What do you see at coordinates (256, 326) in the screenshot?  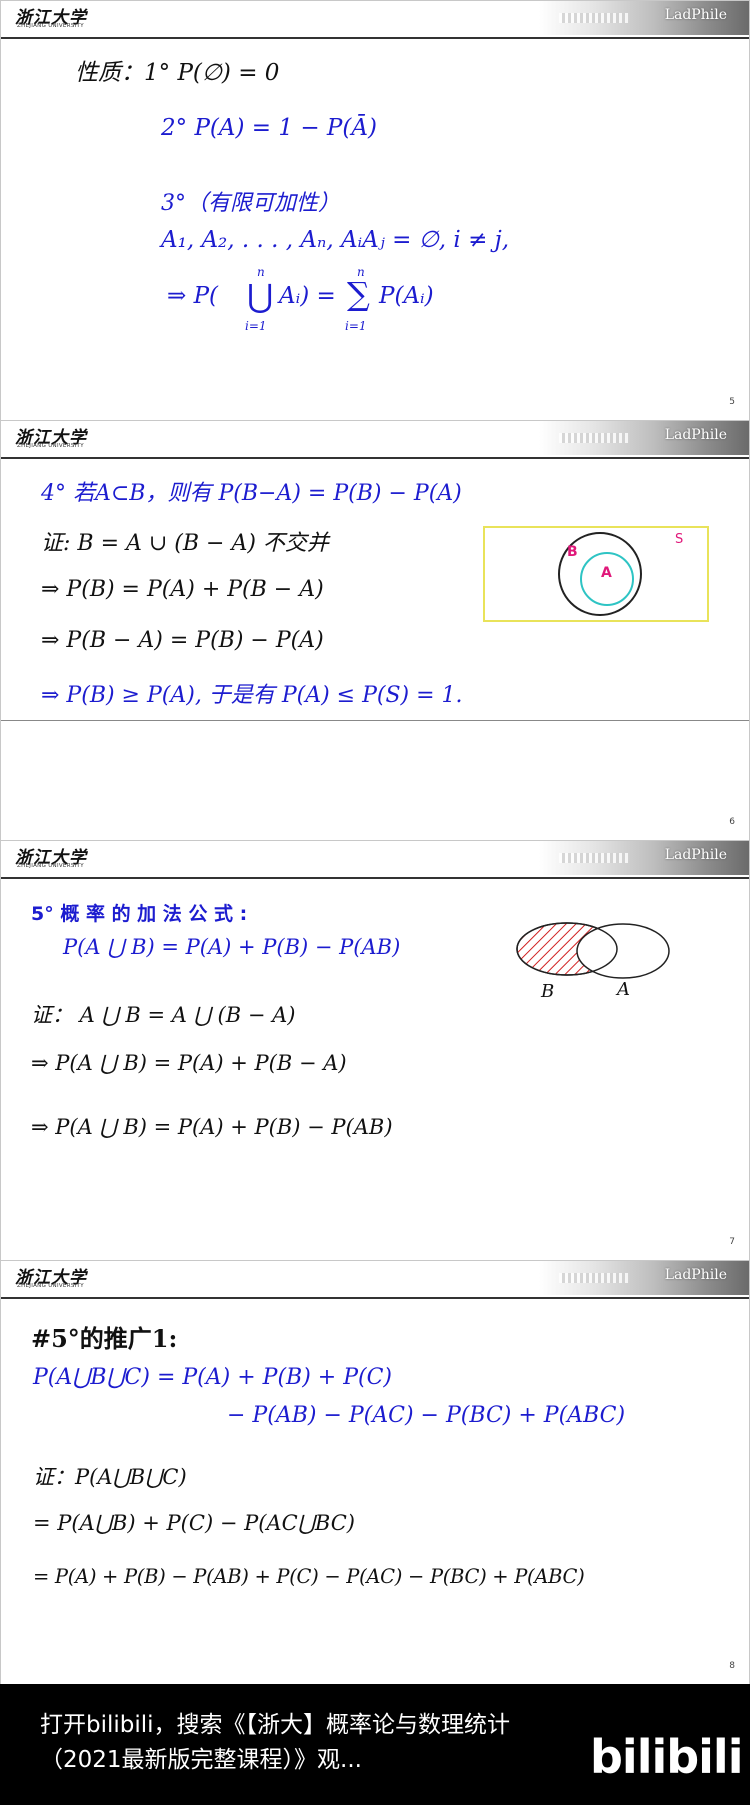 I see `union-bottom: i=1` at bounding box center [256, 326].